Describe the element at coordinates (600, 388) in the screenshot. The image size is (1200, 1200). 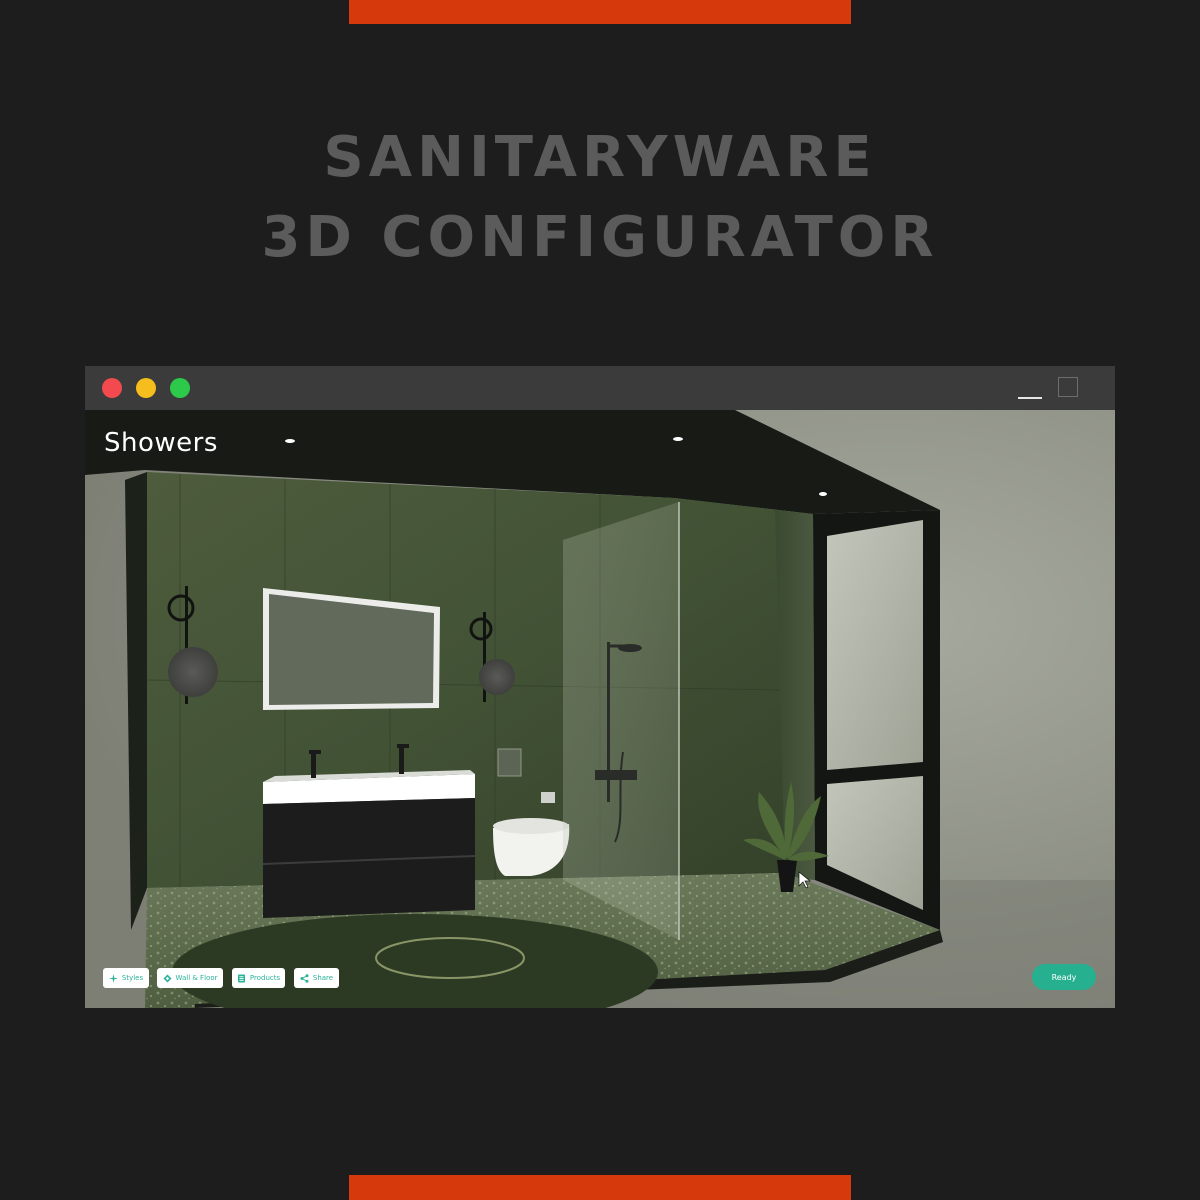
I see `window-titlebar` at that location.